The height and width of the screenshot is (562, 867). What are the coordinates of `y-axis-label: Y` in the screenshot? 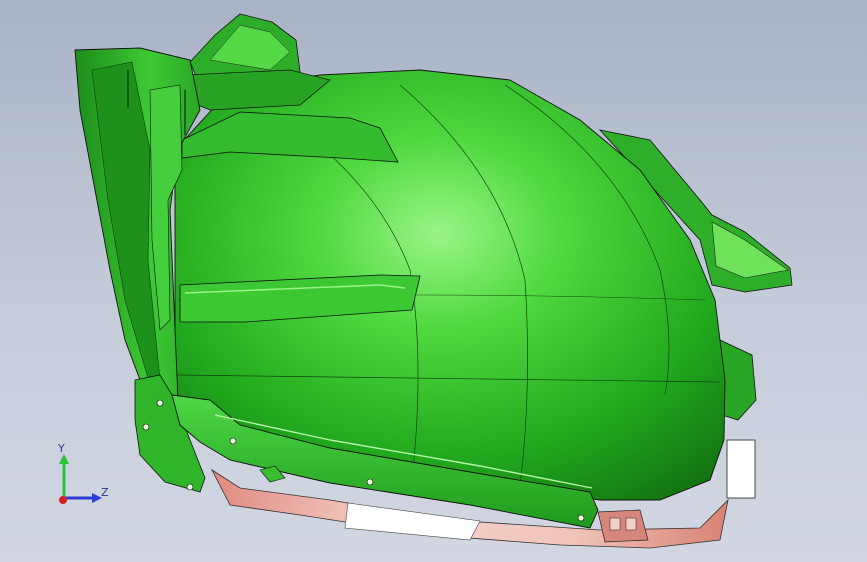 It's located at (61, 448).